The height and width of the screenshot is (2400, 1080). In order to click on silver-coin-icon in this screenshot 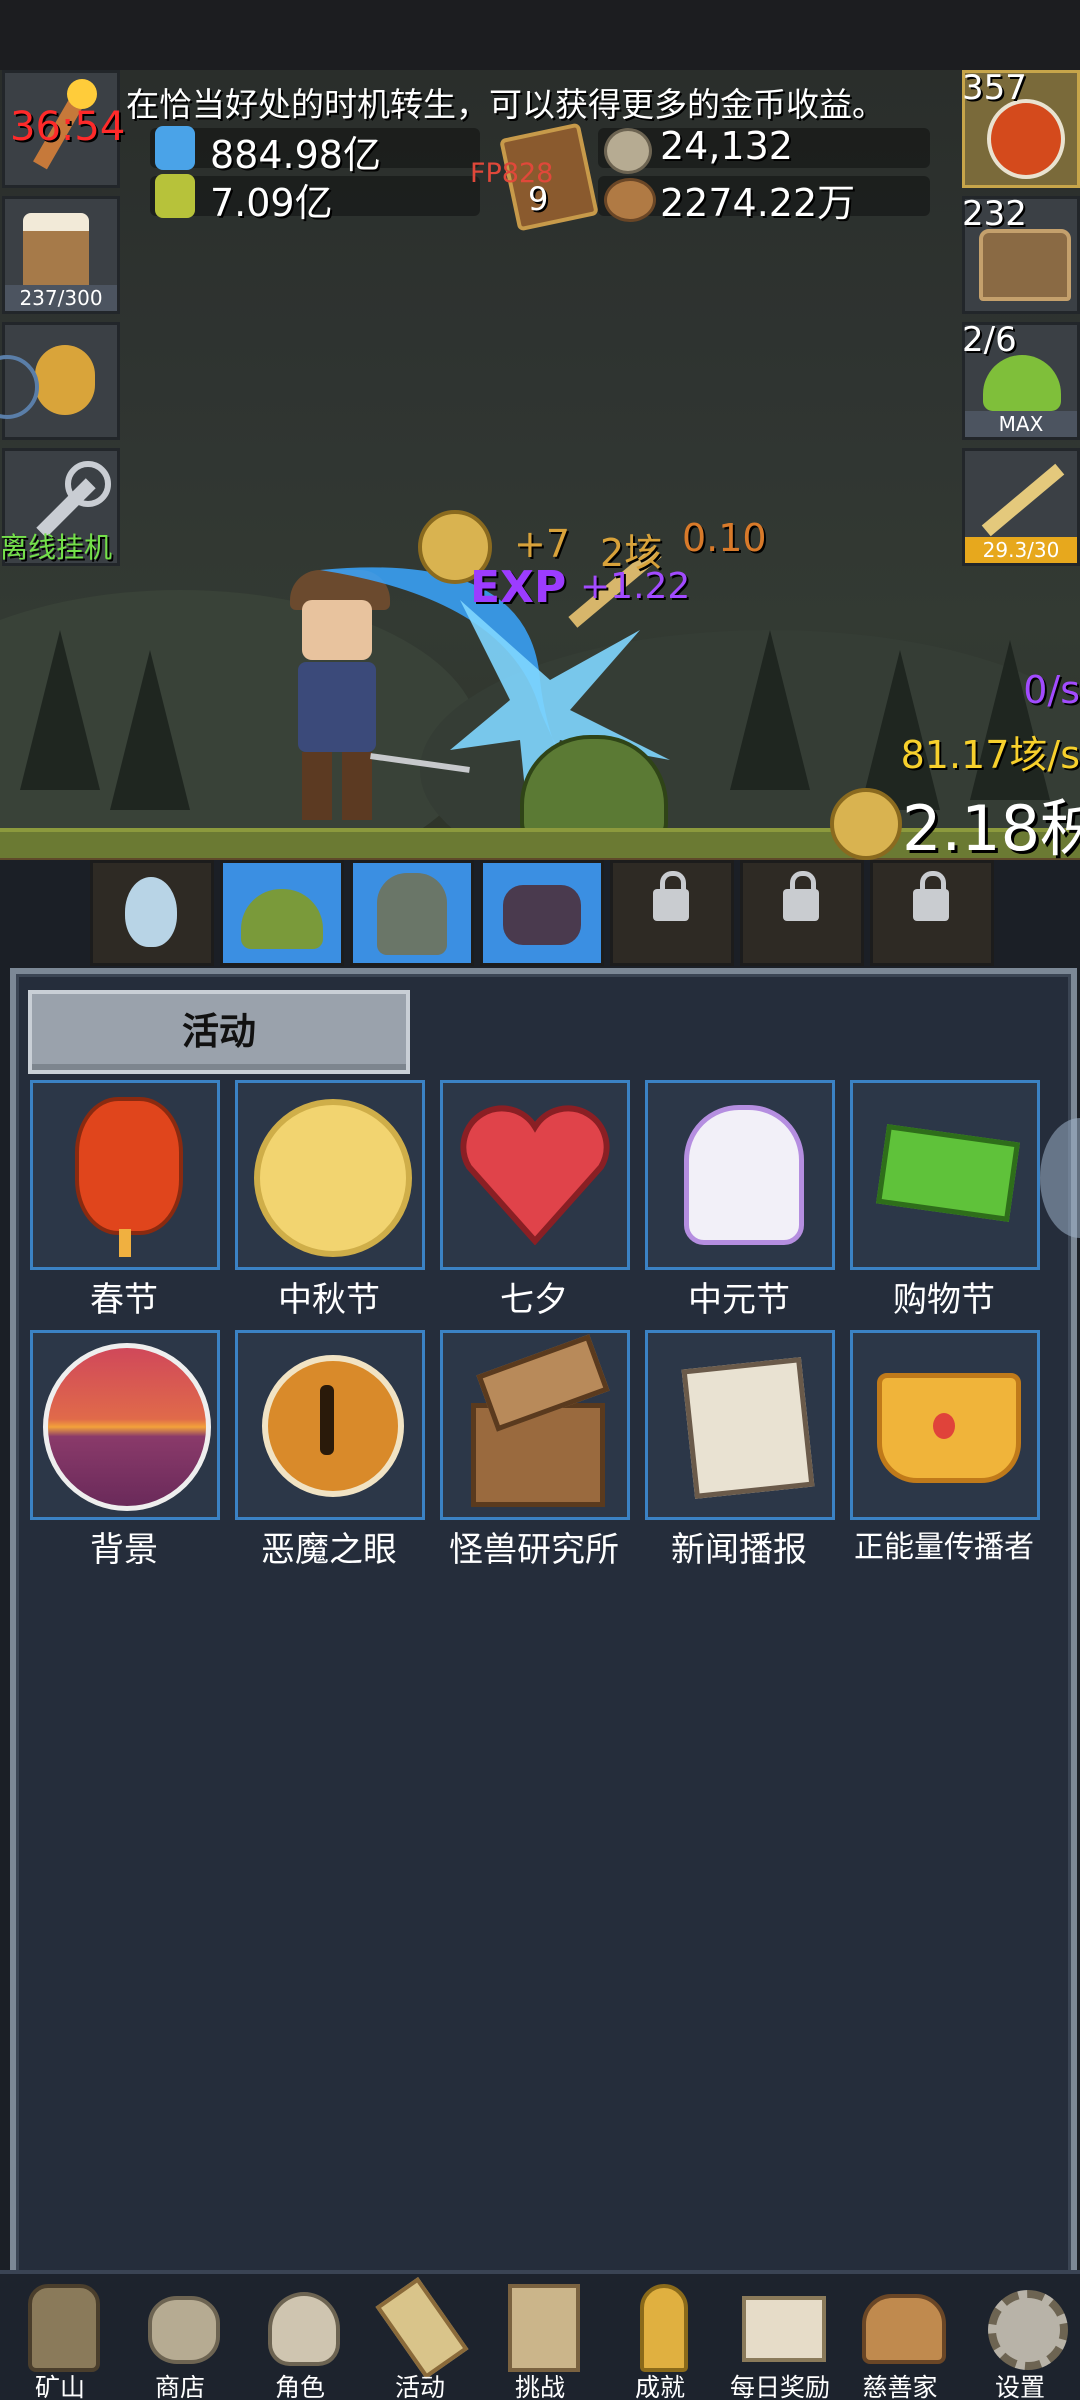, I will do `click(628, 151)`.